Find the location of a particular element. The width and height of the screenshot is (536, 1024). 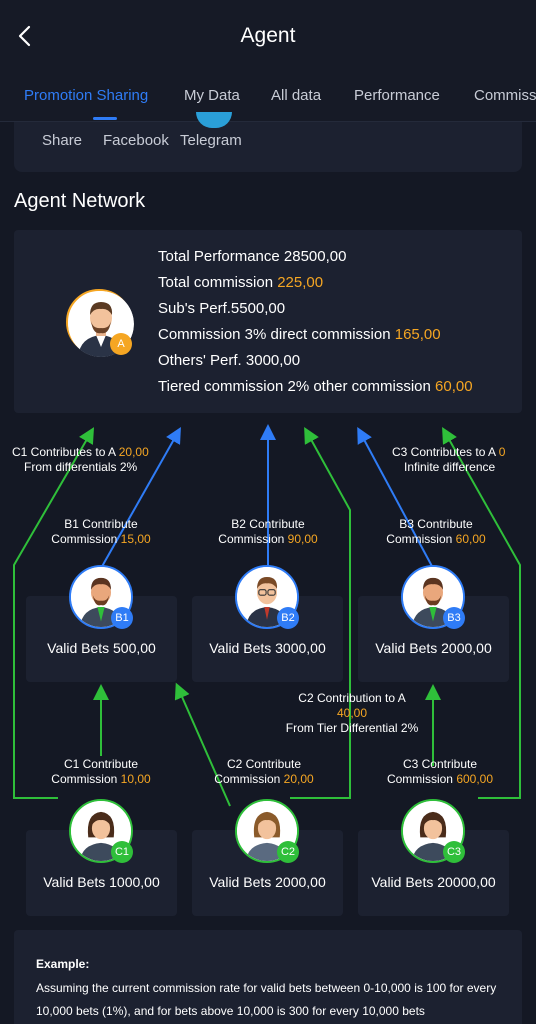

c1-to-a-source: From differentials 2% is located at coordinates (81, 467).